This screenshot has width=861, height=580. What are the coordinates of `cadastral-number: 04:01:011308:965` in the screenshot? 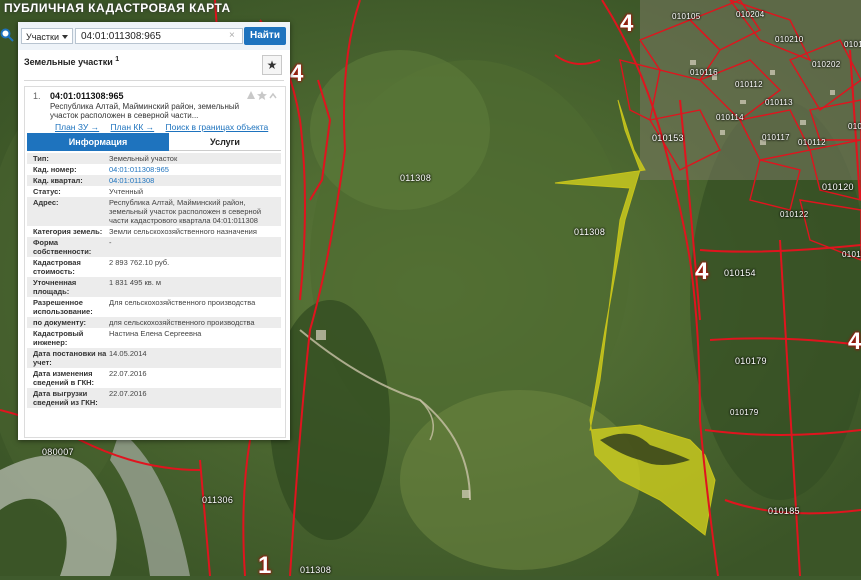 It's located at (87, 96).